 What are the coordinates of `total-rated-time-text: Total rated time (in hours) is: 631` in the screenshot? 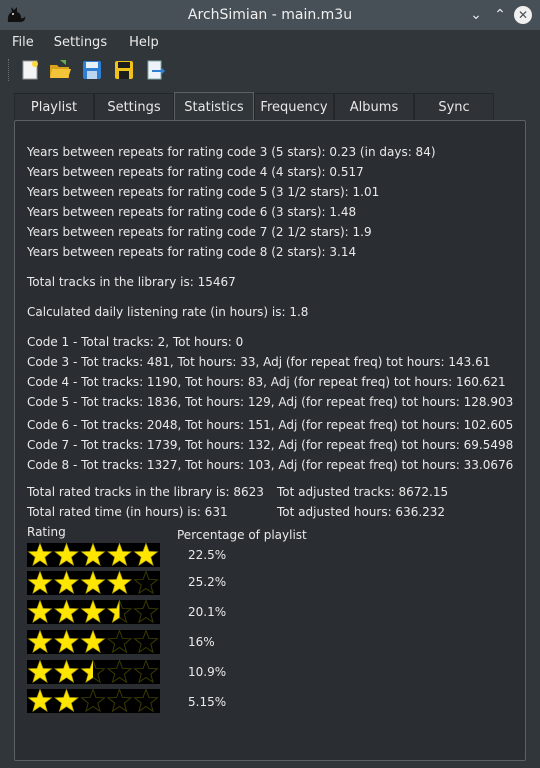 It's located at (127, 512).